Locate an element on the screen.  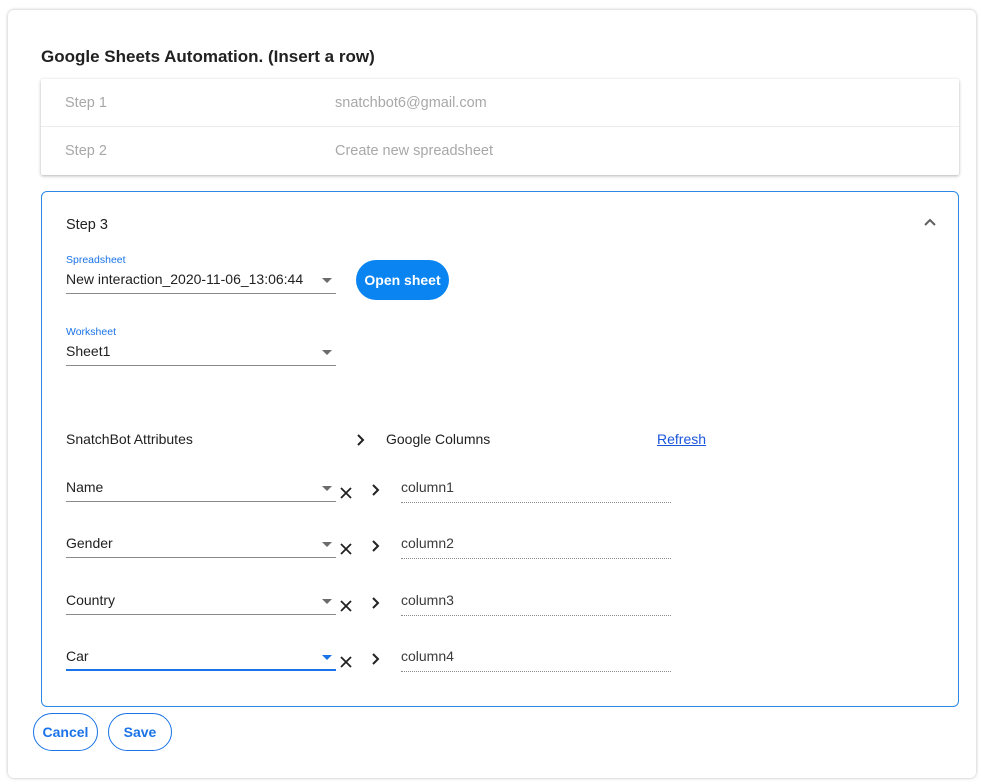
worksheet-value: Sheet1 is located at coordinates (88, 351).